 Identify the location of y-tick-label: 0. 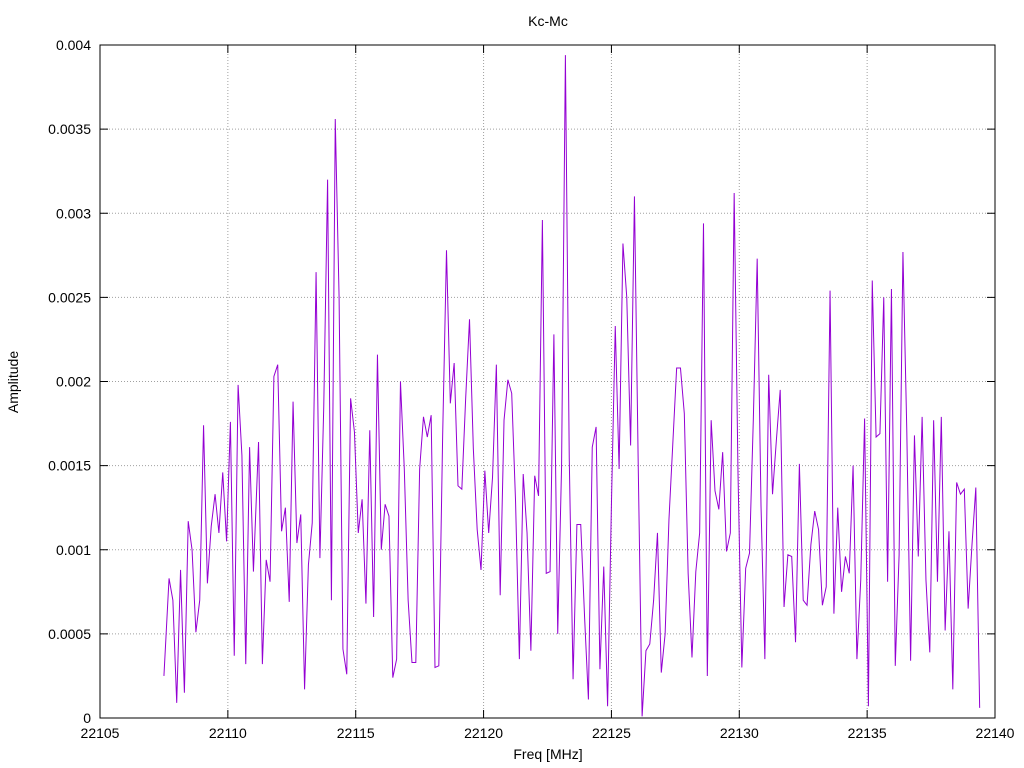
(87, 718).